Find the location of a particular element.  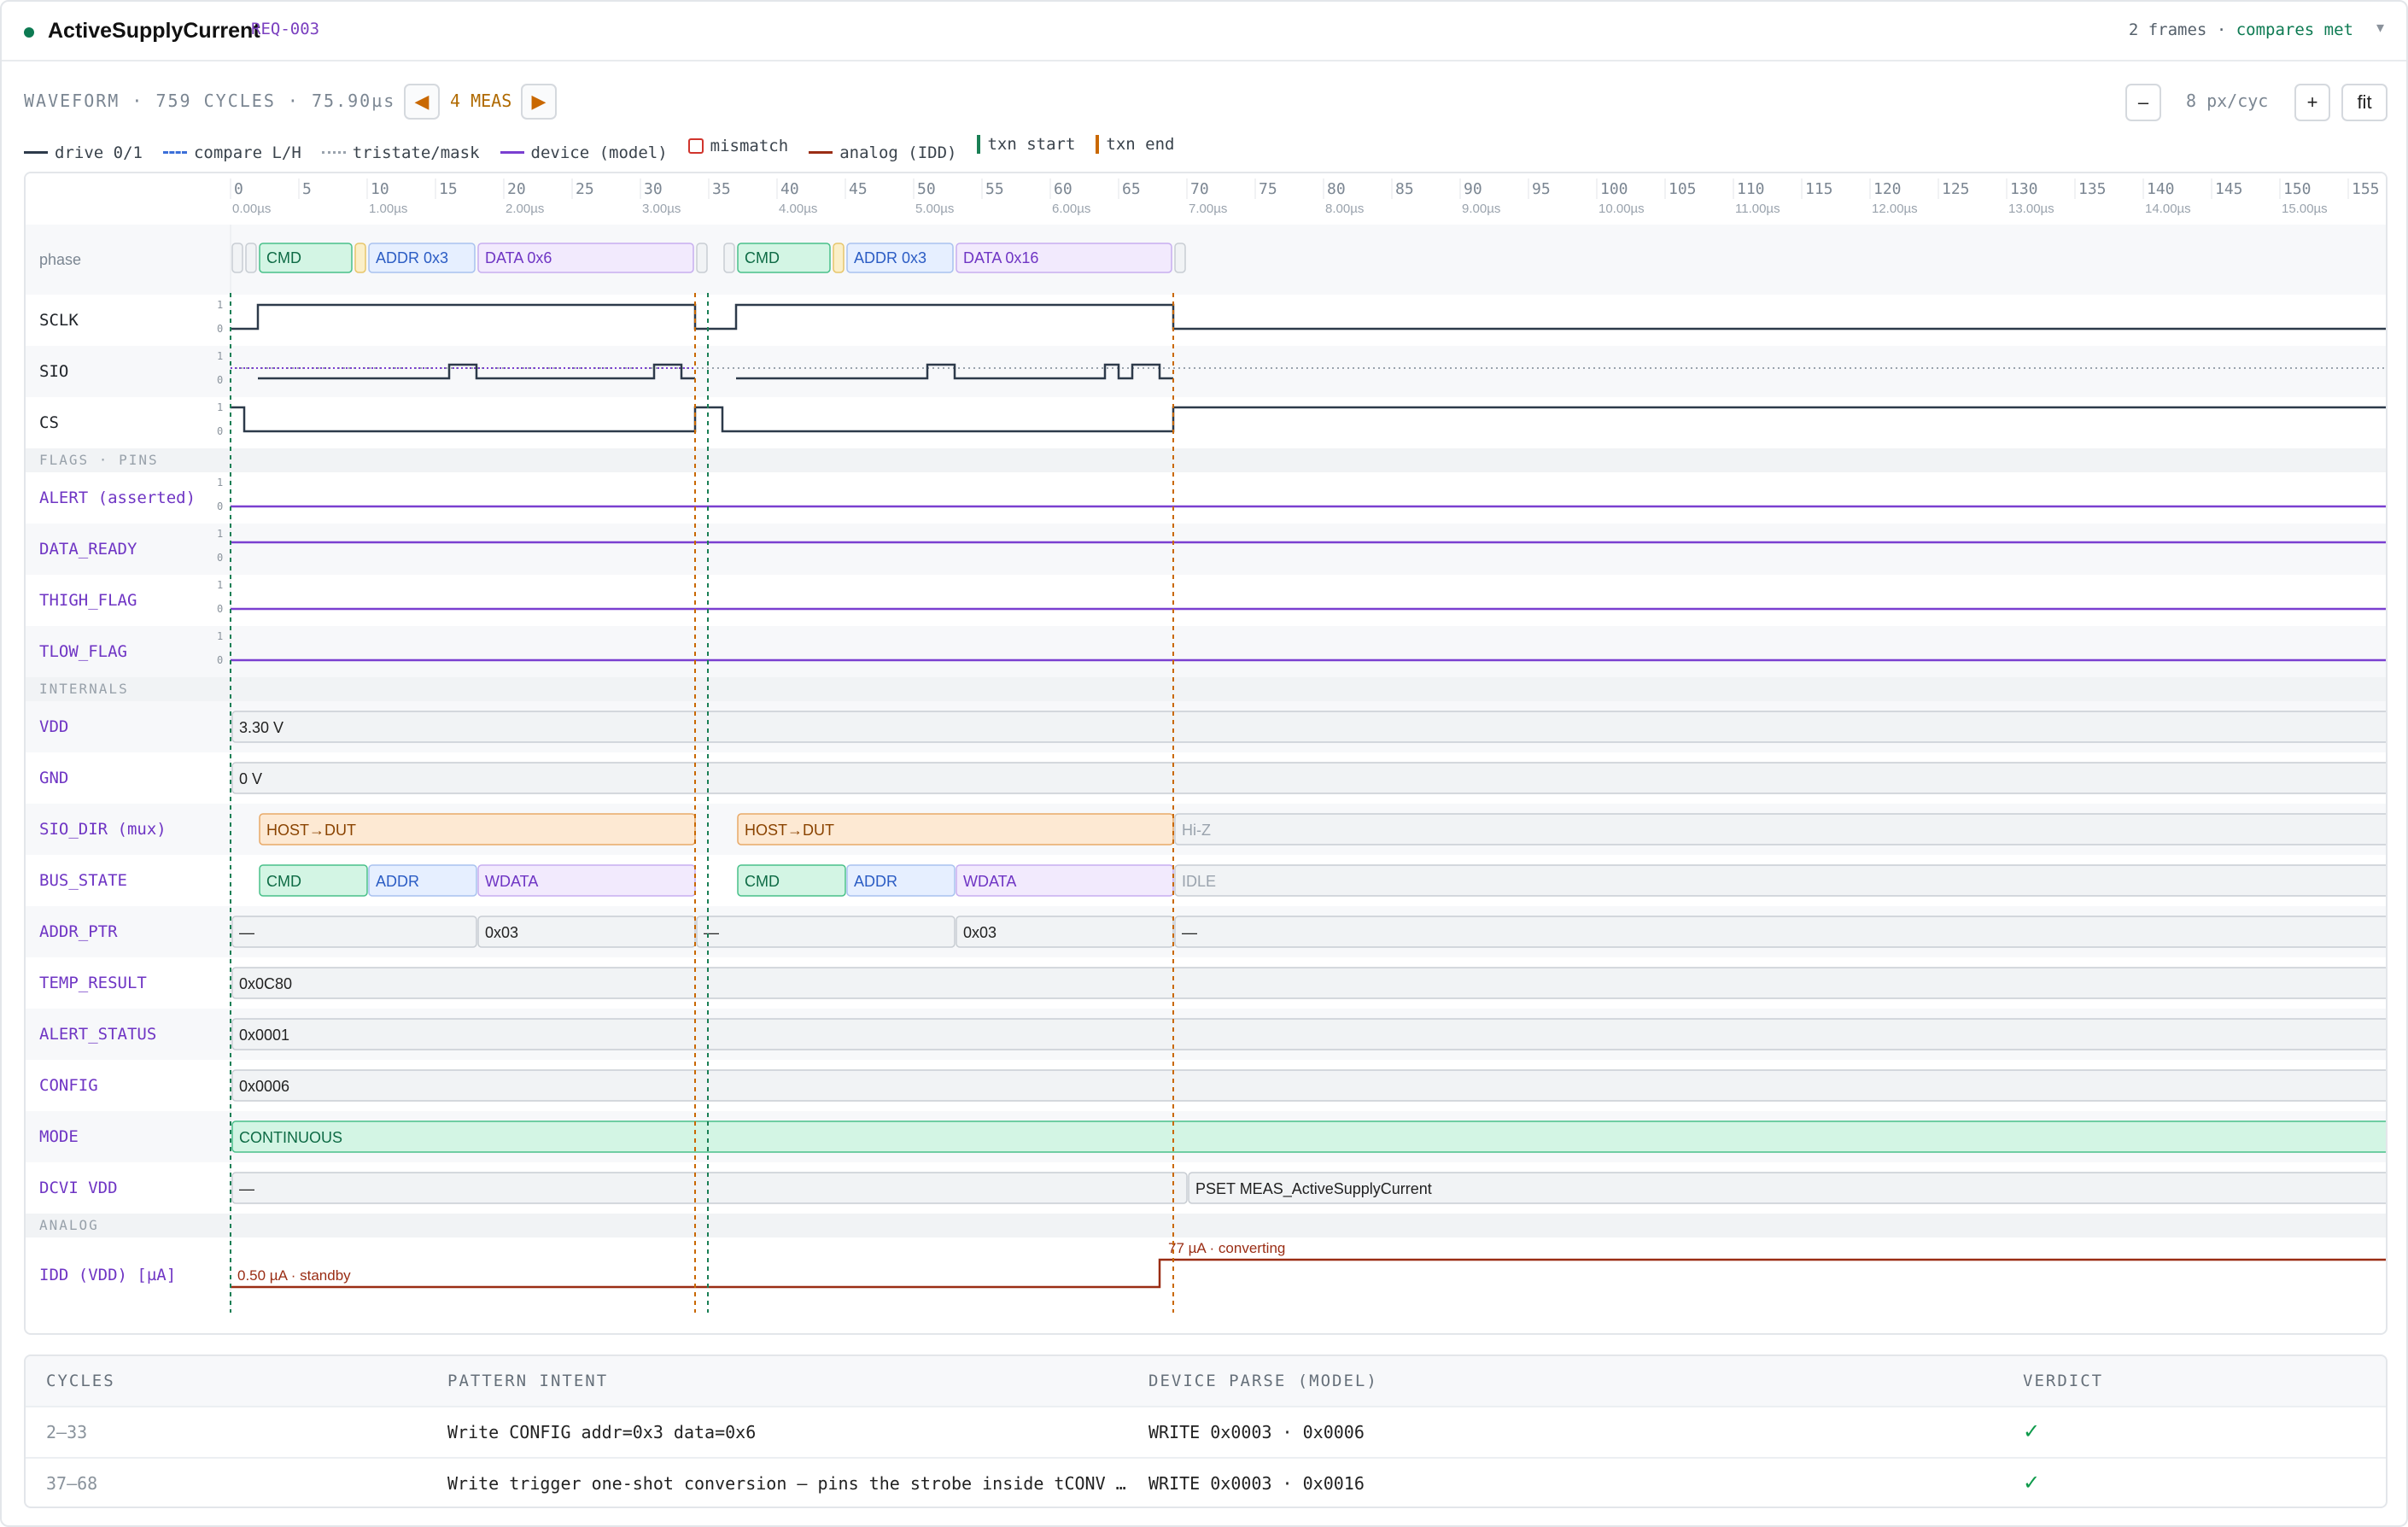

requirement-id: REQ-003 is located at coordinates (285, 29).